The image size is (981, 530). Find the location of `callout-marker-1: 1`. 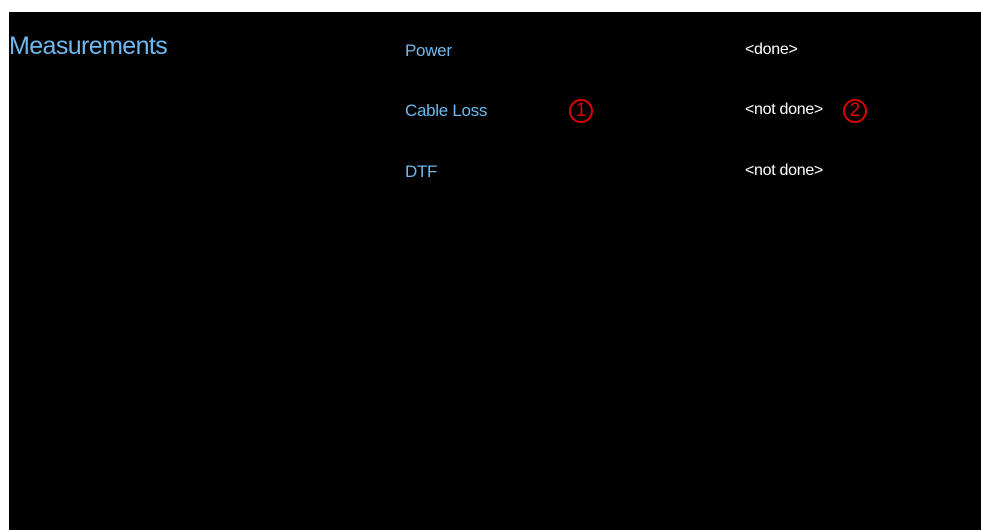

callout-marker-1: 1 is located at coordinates (581, 111).